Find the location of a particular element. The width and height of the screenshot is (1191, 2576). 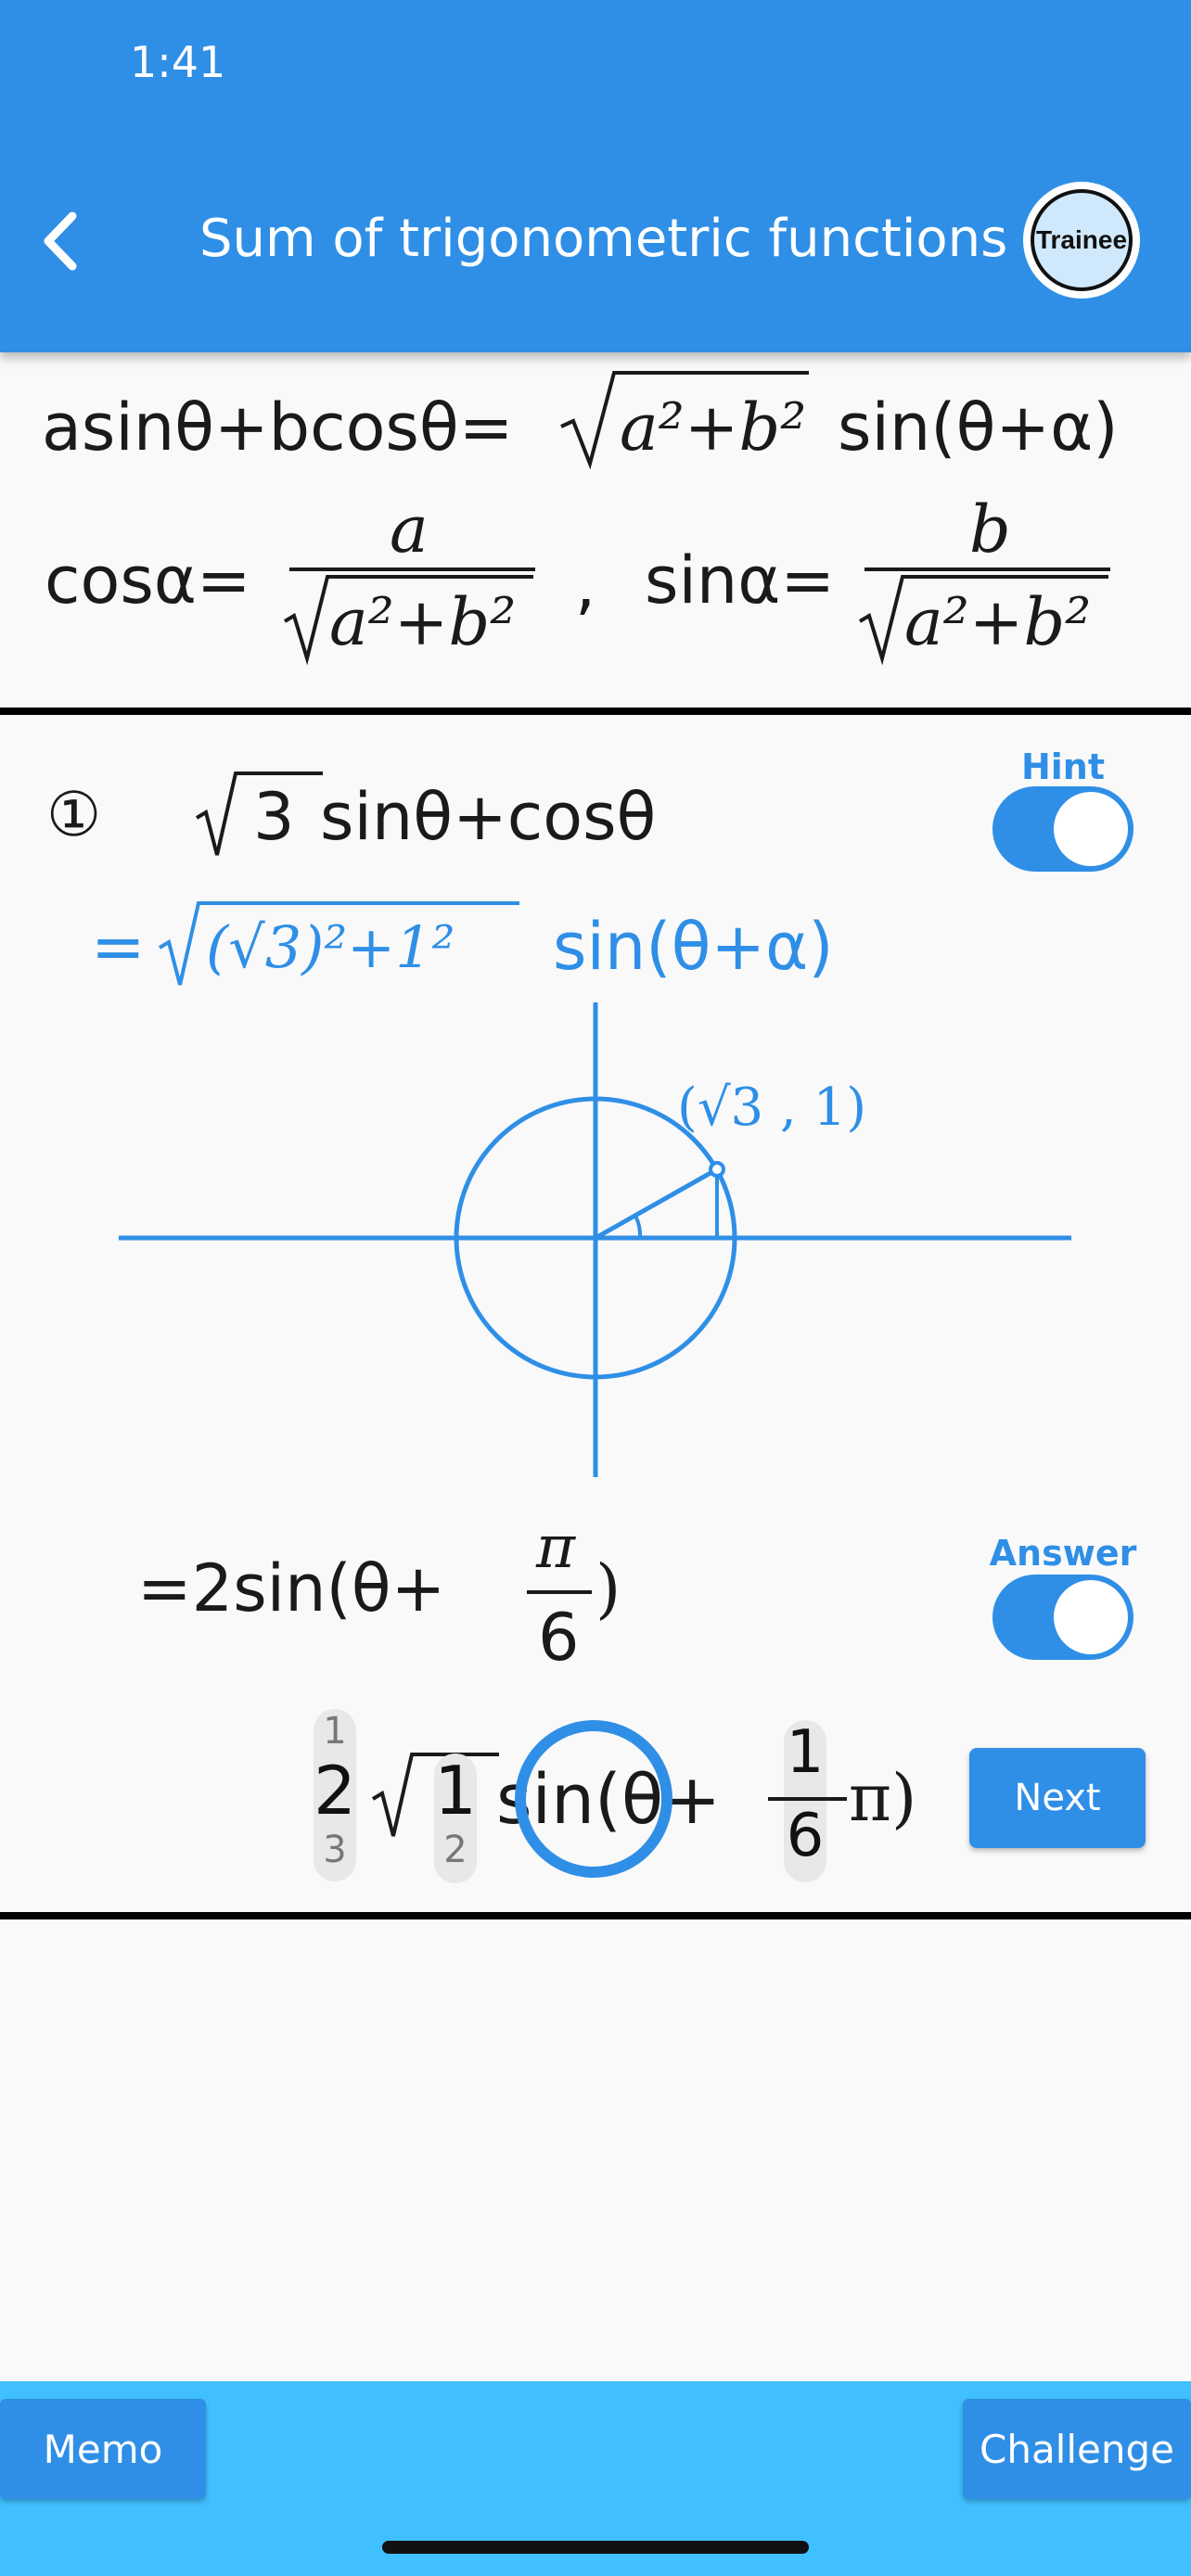

answer-label: Answer is located at coordinates (1063, 1553).